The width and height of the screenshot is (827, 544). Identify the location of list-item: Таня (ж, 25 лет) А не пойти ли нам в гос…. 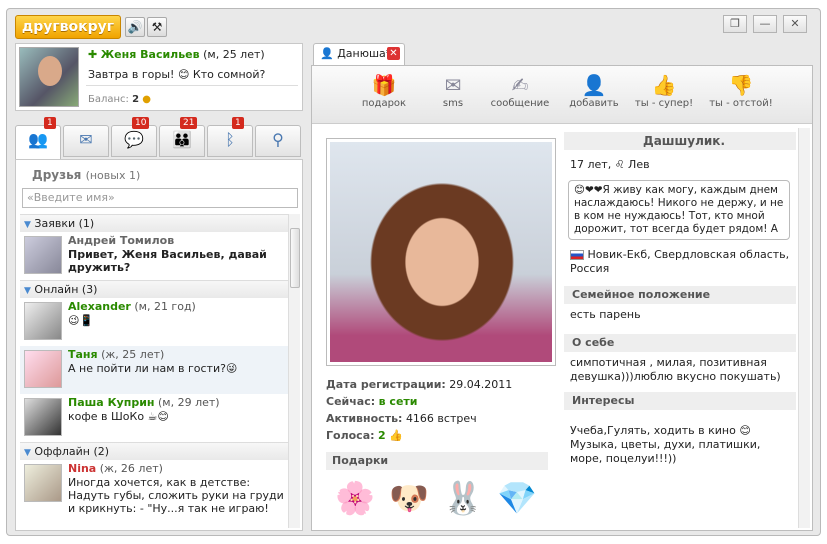
(154, 370).